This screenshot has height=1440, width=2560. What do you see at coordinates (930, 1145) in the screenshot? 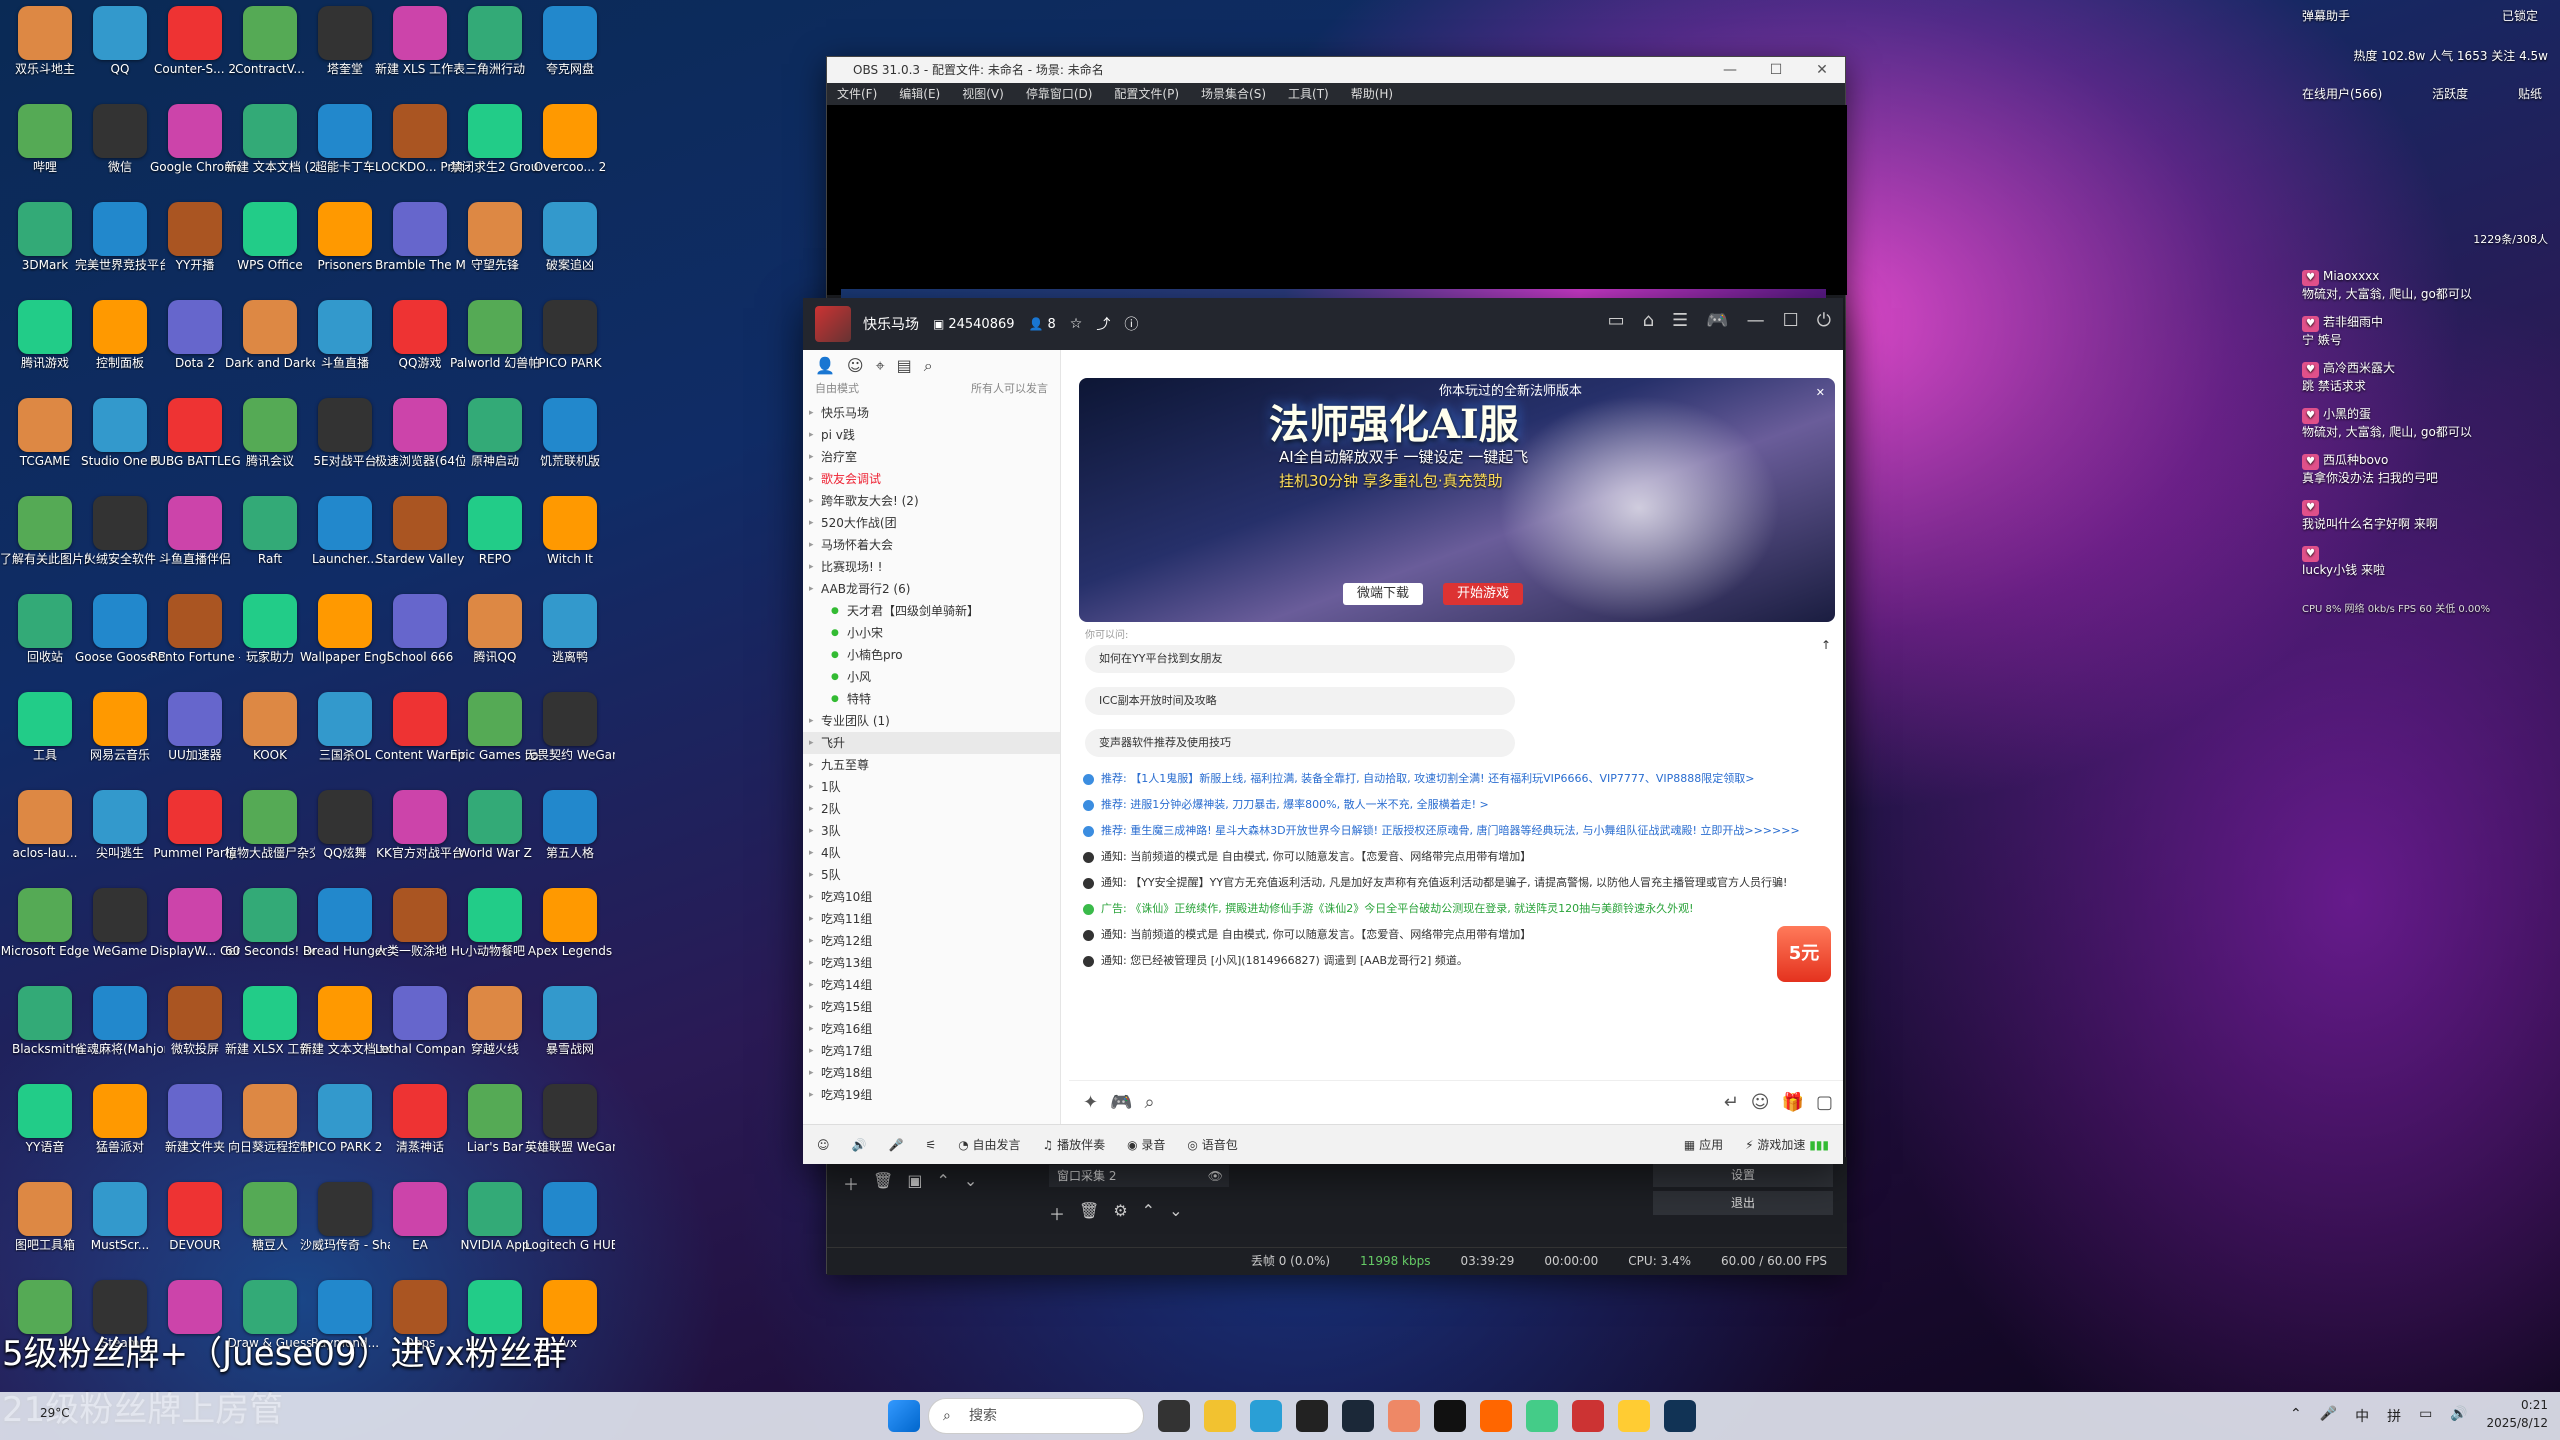
I see `eq-icon: ⚟` at bounding box center [930, 1145].